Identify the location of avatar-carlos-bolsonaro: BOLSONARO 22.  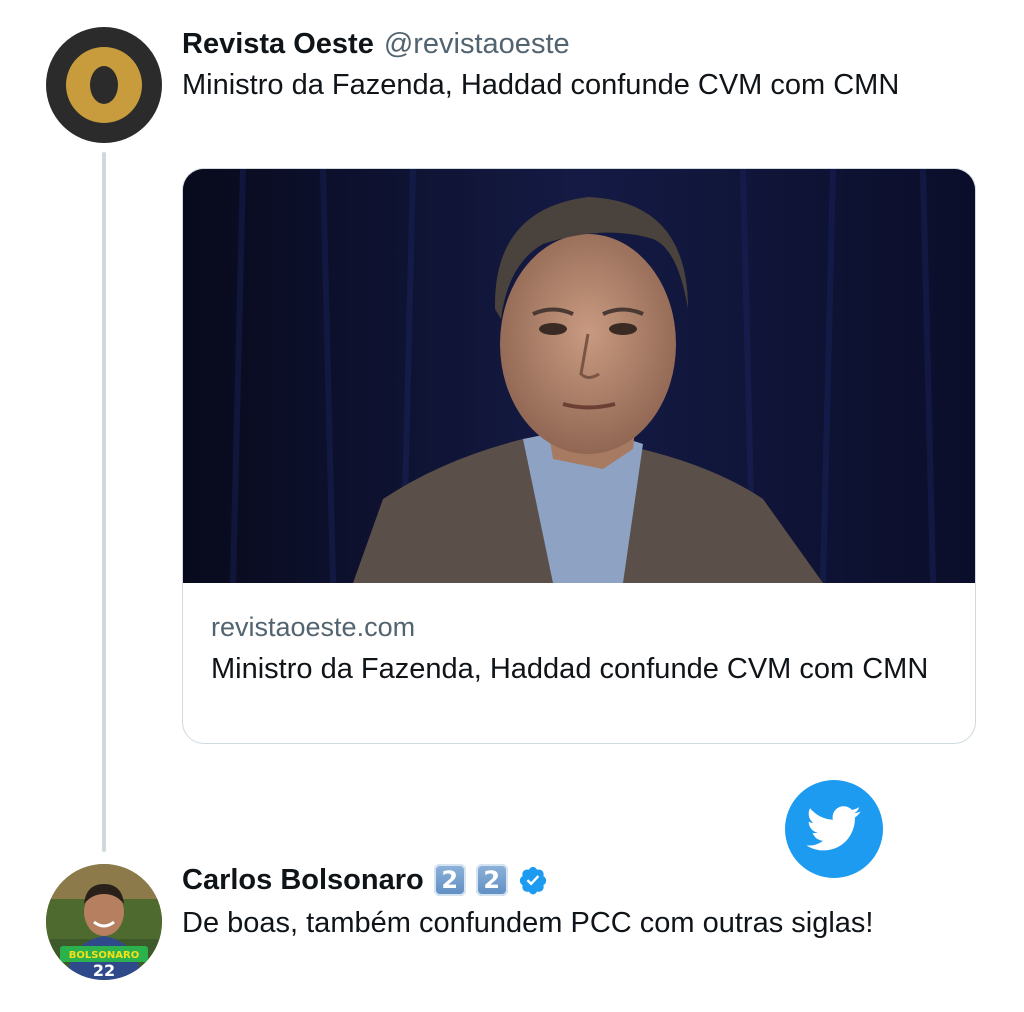
(104, 922).